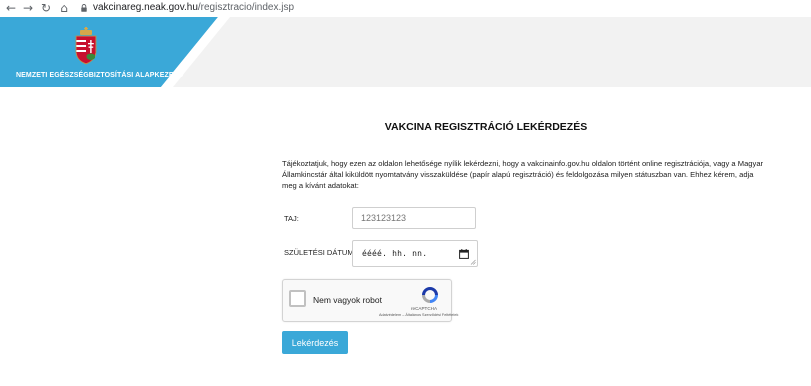 The image size is (811, 386). I want to click on recaptcha-brand: reCAPTCHA, so click(424, 308).